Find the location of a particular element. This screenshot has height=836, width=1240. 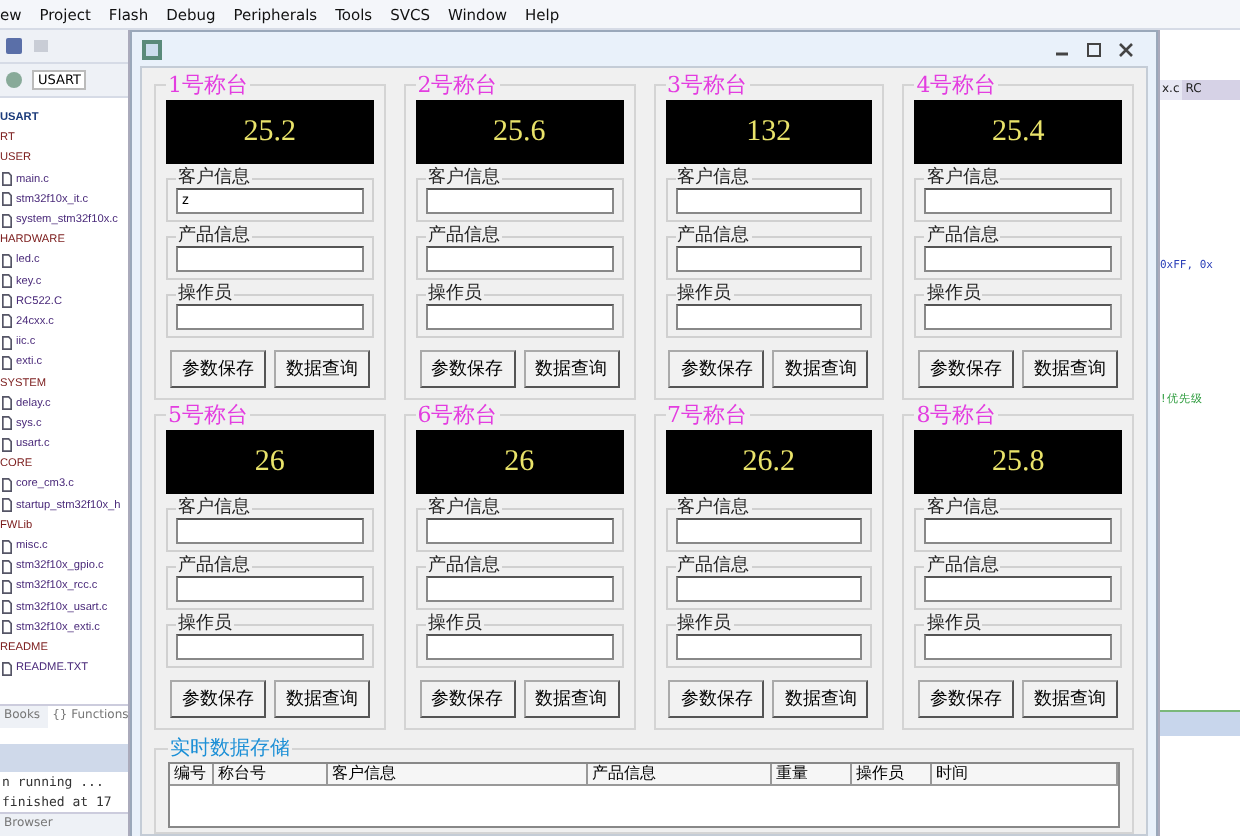

column-header: 重量 is located at coordinates (812, 774).